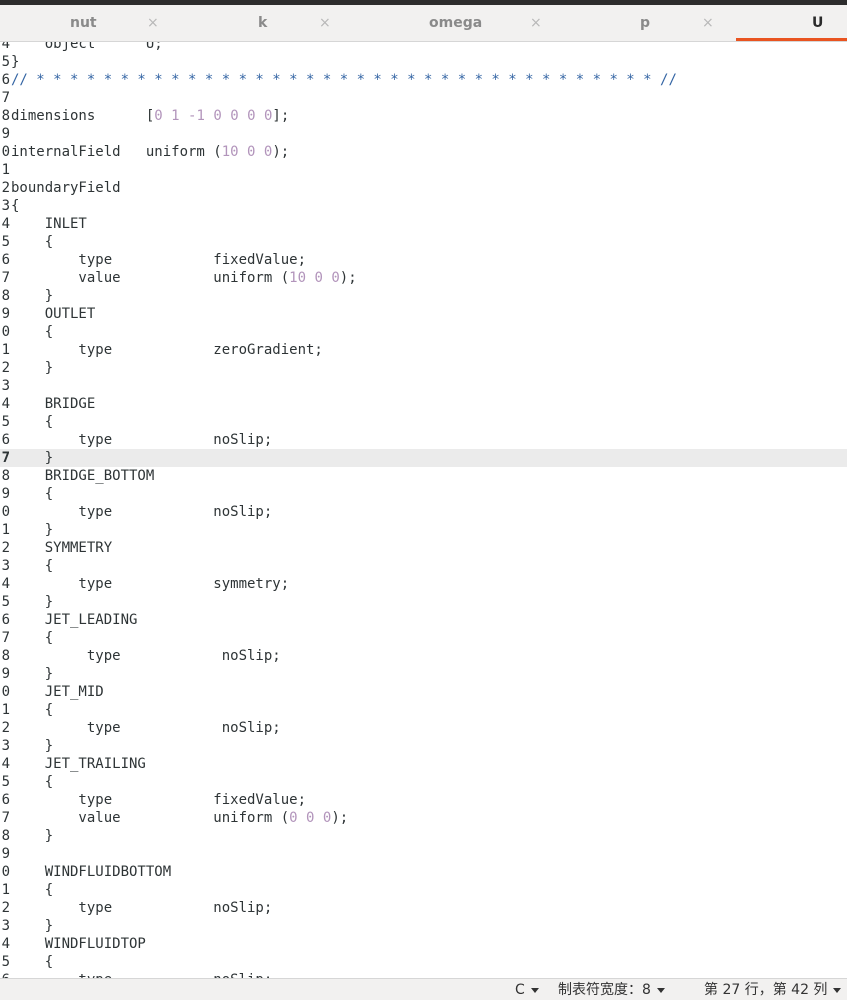 The width and height of the screenshot is (847, 1001). I want to click on code-line: 2 SYMMETRY, so click(423, 548).